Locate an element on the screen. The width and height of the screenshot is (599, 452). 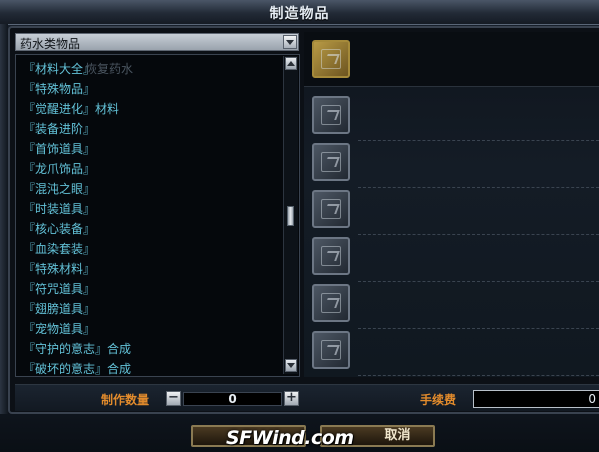
scroll-thumb is located at coordinates (290, 216).